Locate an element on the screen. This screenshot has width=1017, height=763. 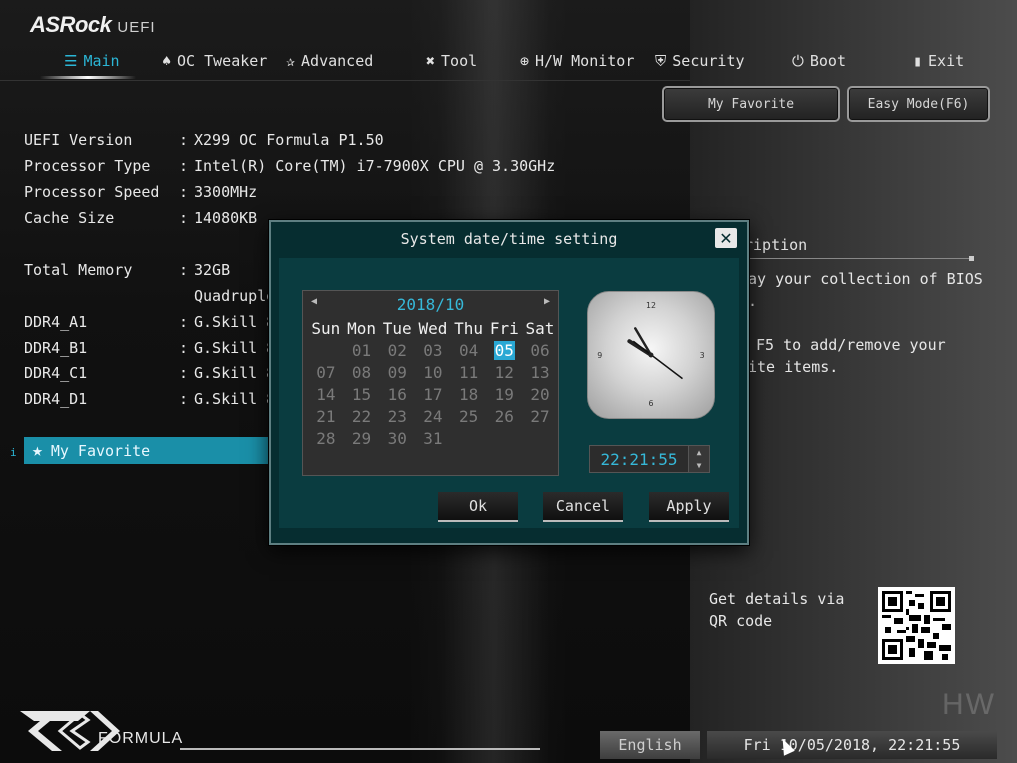
calendar-day: 13 is located at coordinates (540, 373).